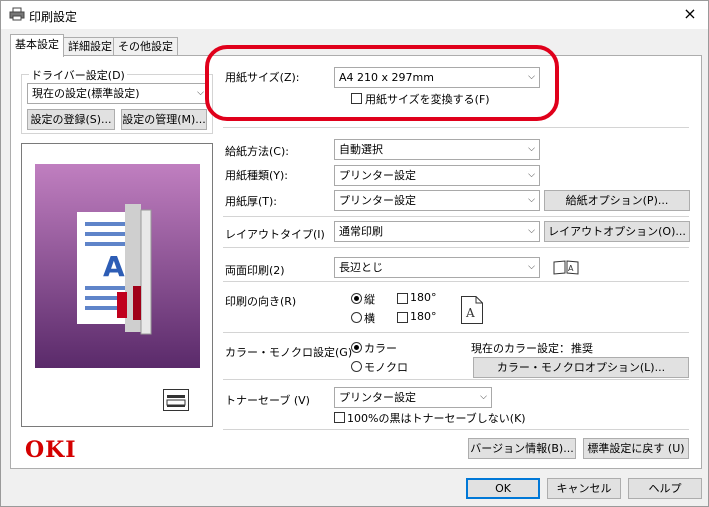 This screenshot has height=507, width=709. What do you see at coordinates (78, 75) in the screenshot?
I see `driver-settings-label: ドライバー設定(D)` at bounding box center [78, 75].